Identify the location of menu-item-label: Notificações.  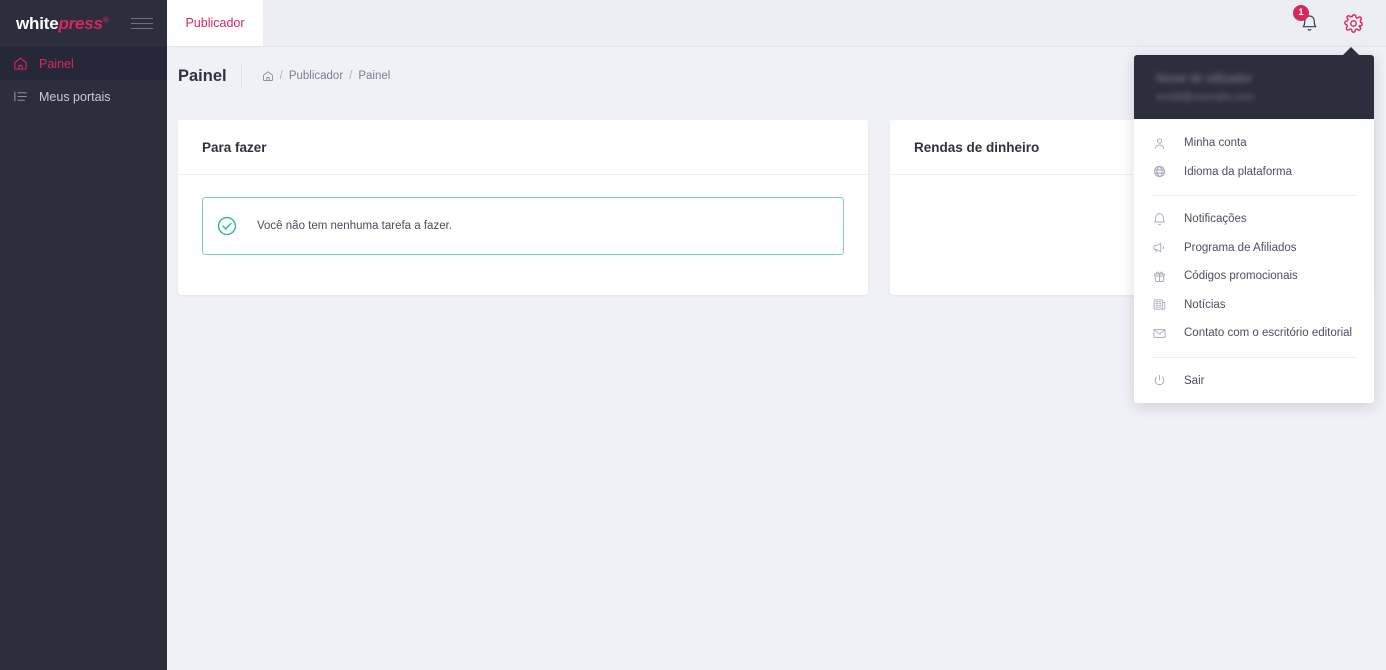
(1215, 219).